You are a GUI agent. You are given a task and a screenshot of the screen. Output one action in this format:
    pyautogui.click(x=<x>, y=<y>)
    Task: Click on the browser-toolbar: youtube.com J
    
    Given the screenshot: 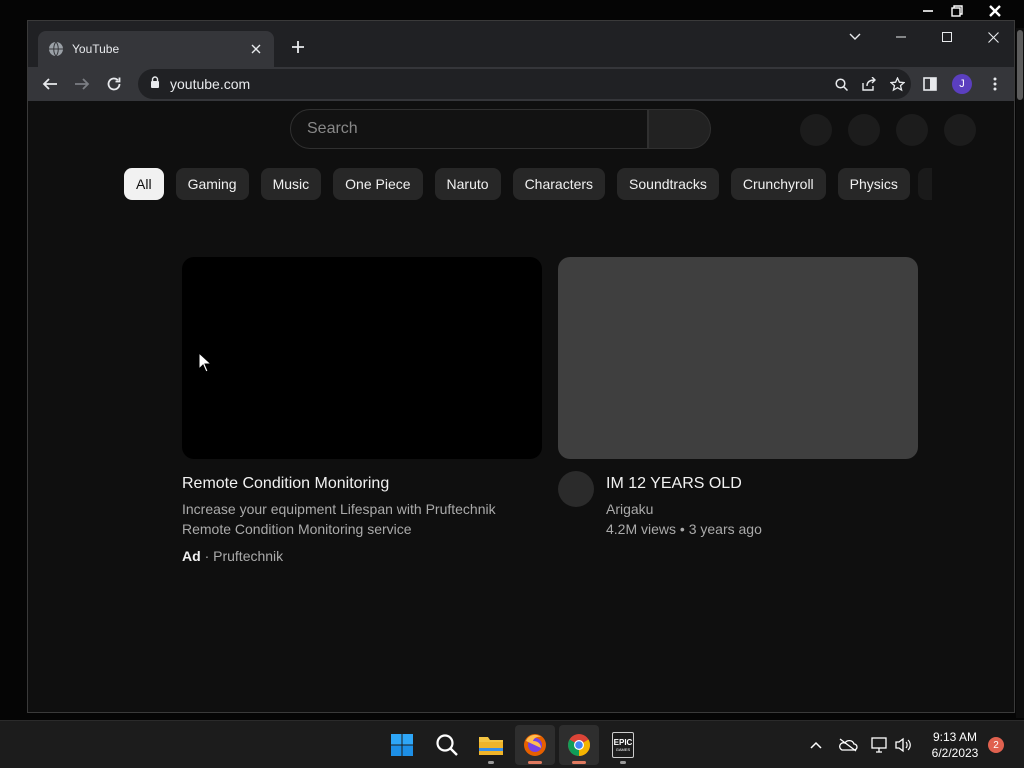 What is the action you would take?
    pyautogui.click(x=521, y=84)
    